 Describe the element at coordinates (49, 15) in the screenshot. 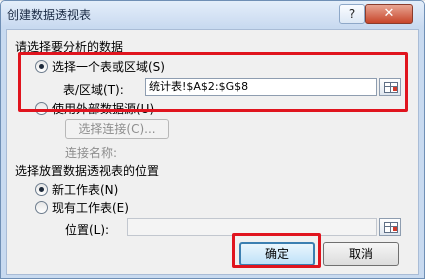

I see `dialog-title: 创建数据透视表` at that location.